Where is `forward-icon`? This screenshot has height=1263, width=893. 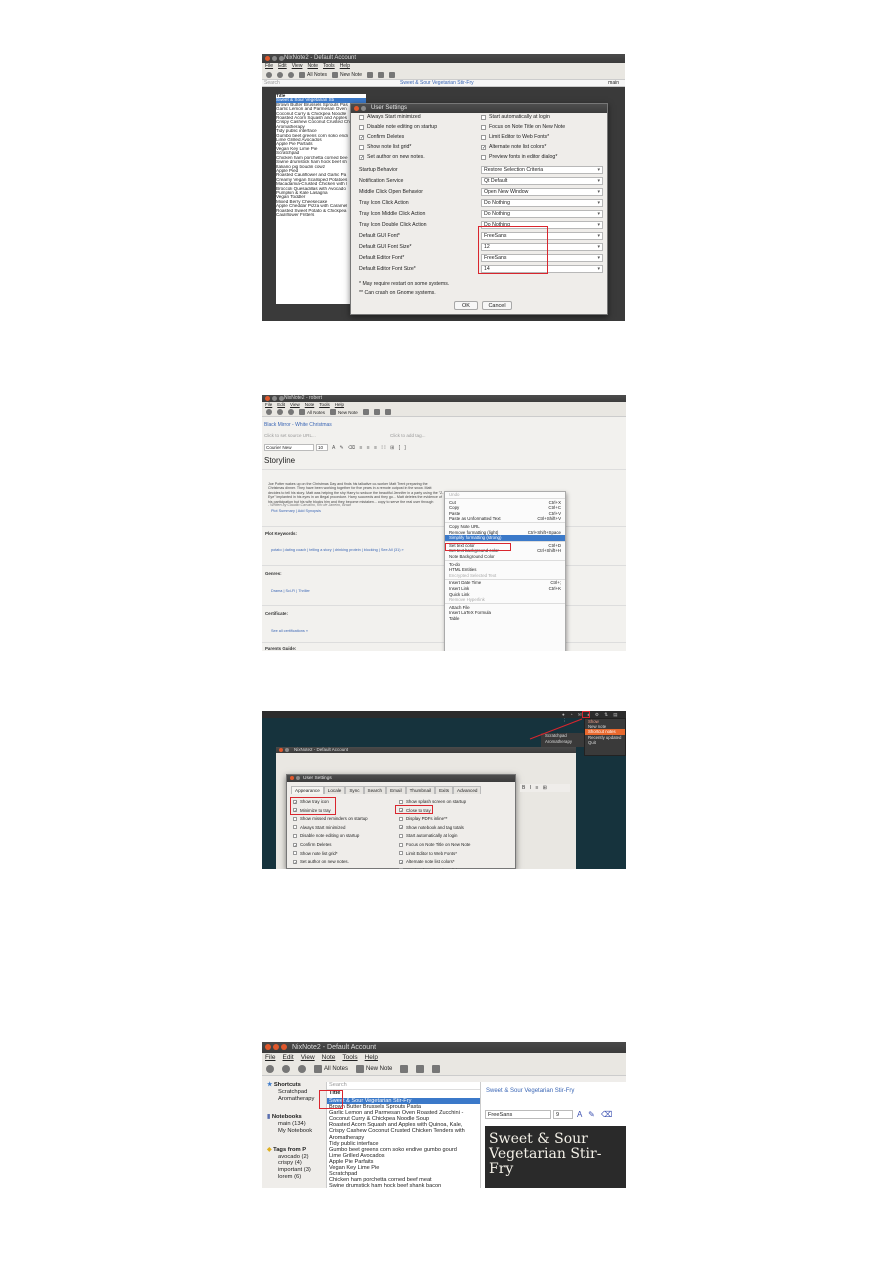 forward-icon is located at coordinates (286, 1068).